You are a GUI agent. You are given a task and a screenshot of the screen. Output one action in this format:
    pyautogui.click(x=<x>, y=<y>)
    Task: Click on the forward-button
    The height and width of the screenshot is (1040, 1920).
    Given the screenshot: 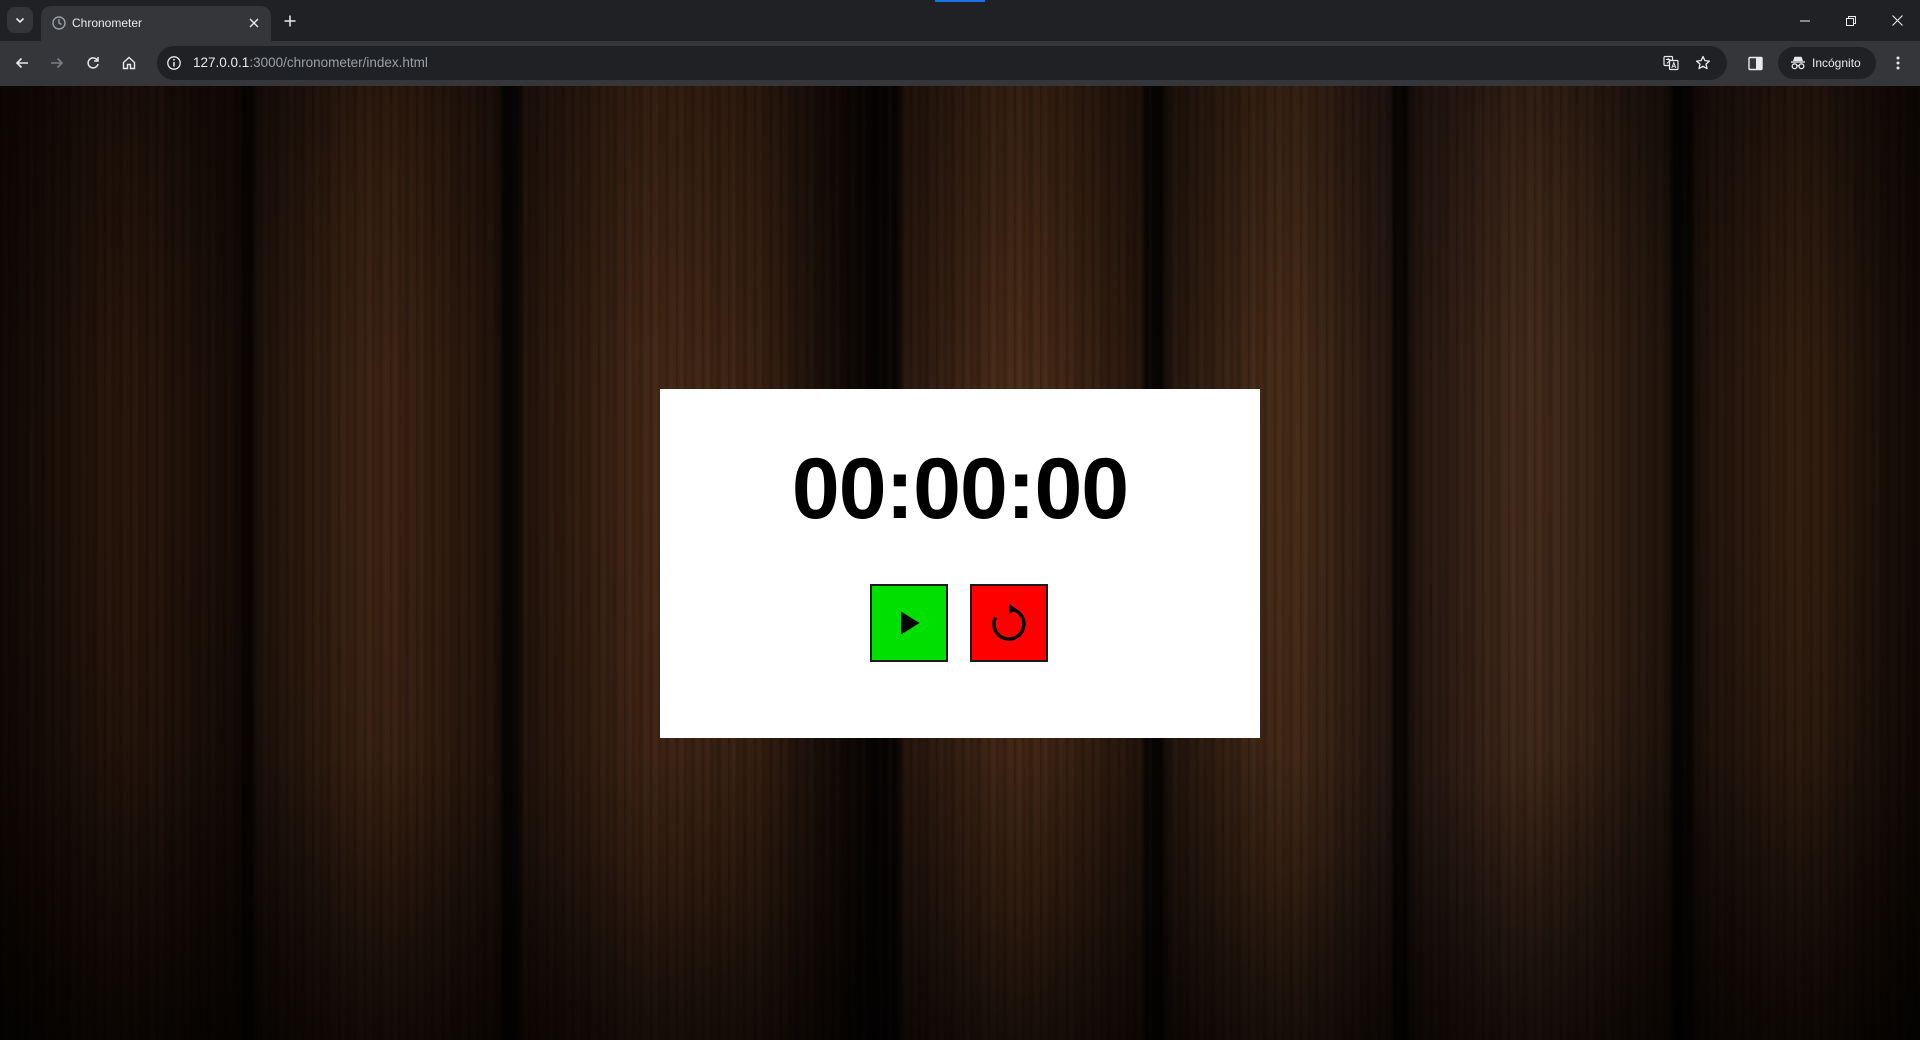 What is the action you would take?
    pyautogui.click(x=57, y=63)
    